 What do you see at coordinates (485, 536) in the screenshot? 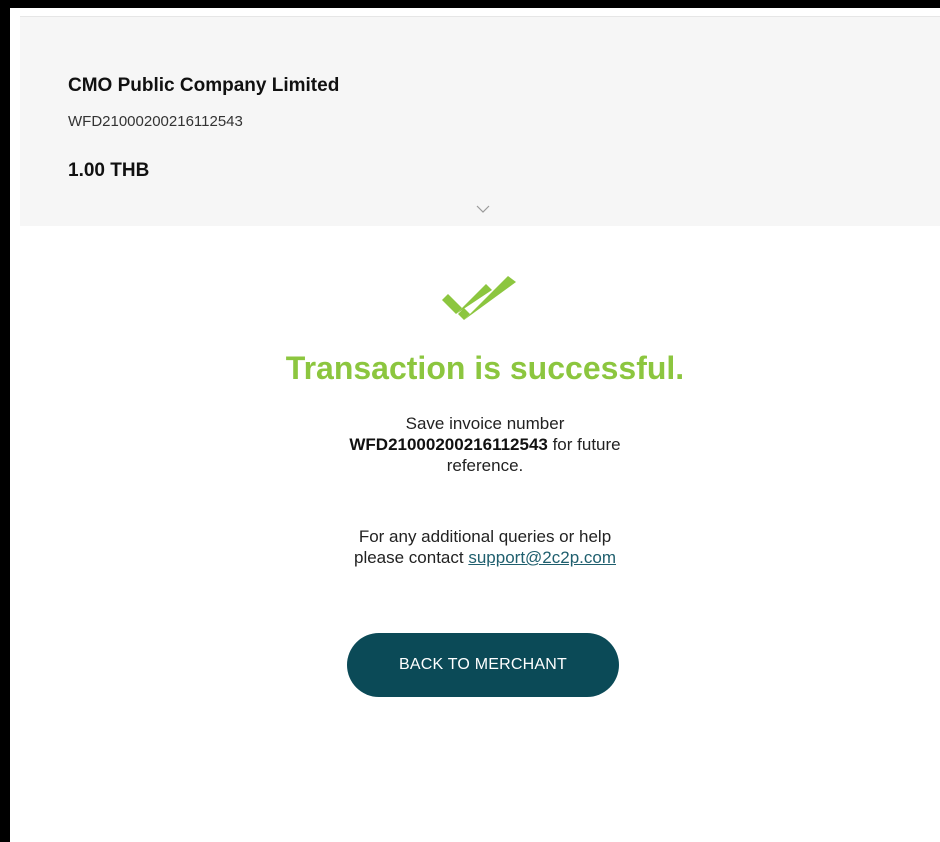
I see `help-line-1: For any additional queries or help` at bounding box center [485, 536].